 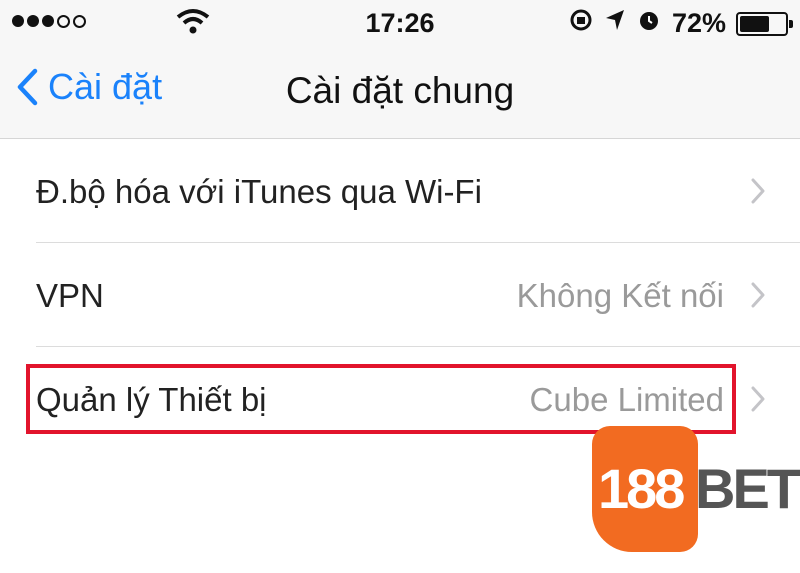 What do you see at coordinates (70, 295) in the screenshot?
I see `row-label: VPN` at bounding box center [70, 295].